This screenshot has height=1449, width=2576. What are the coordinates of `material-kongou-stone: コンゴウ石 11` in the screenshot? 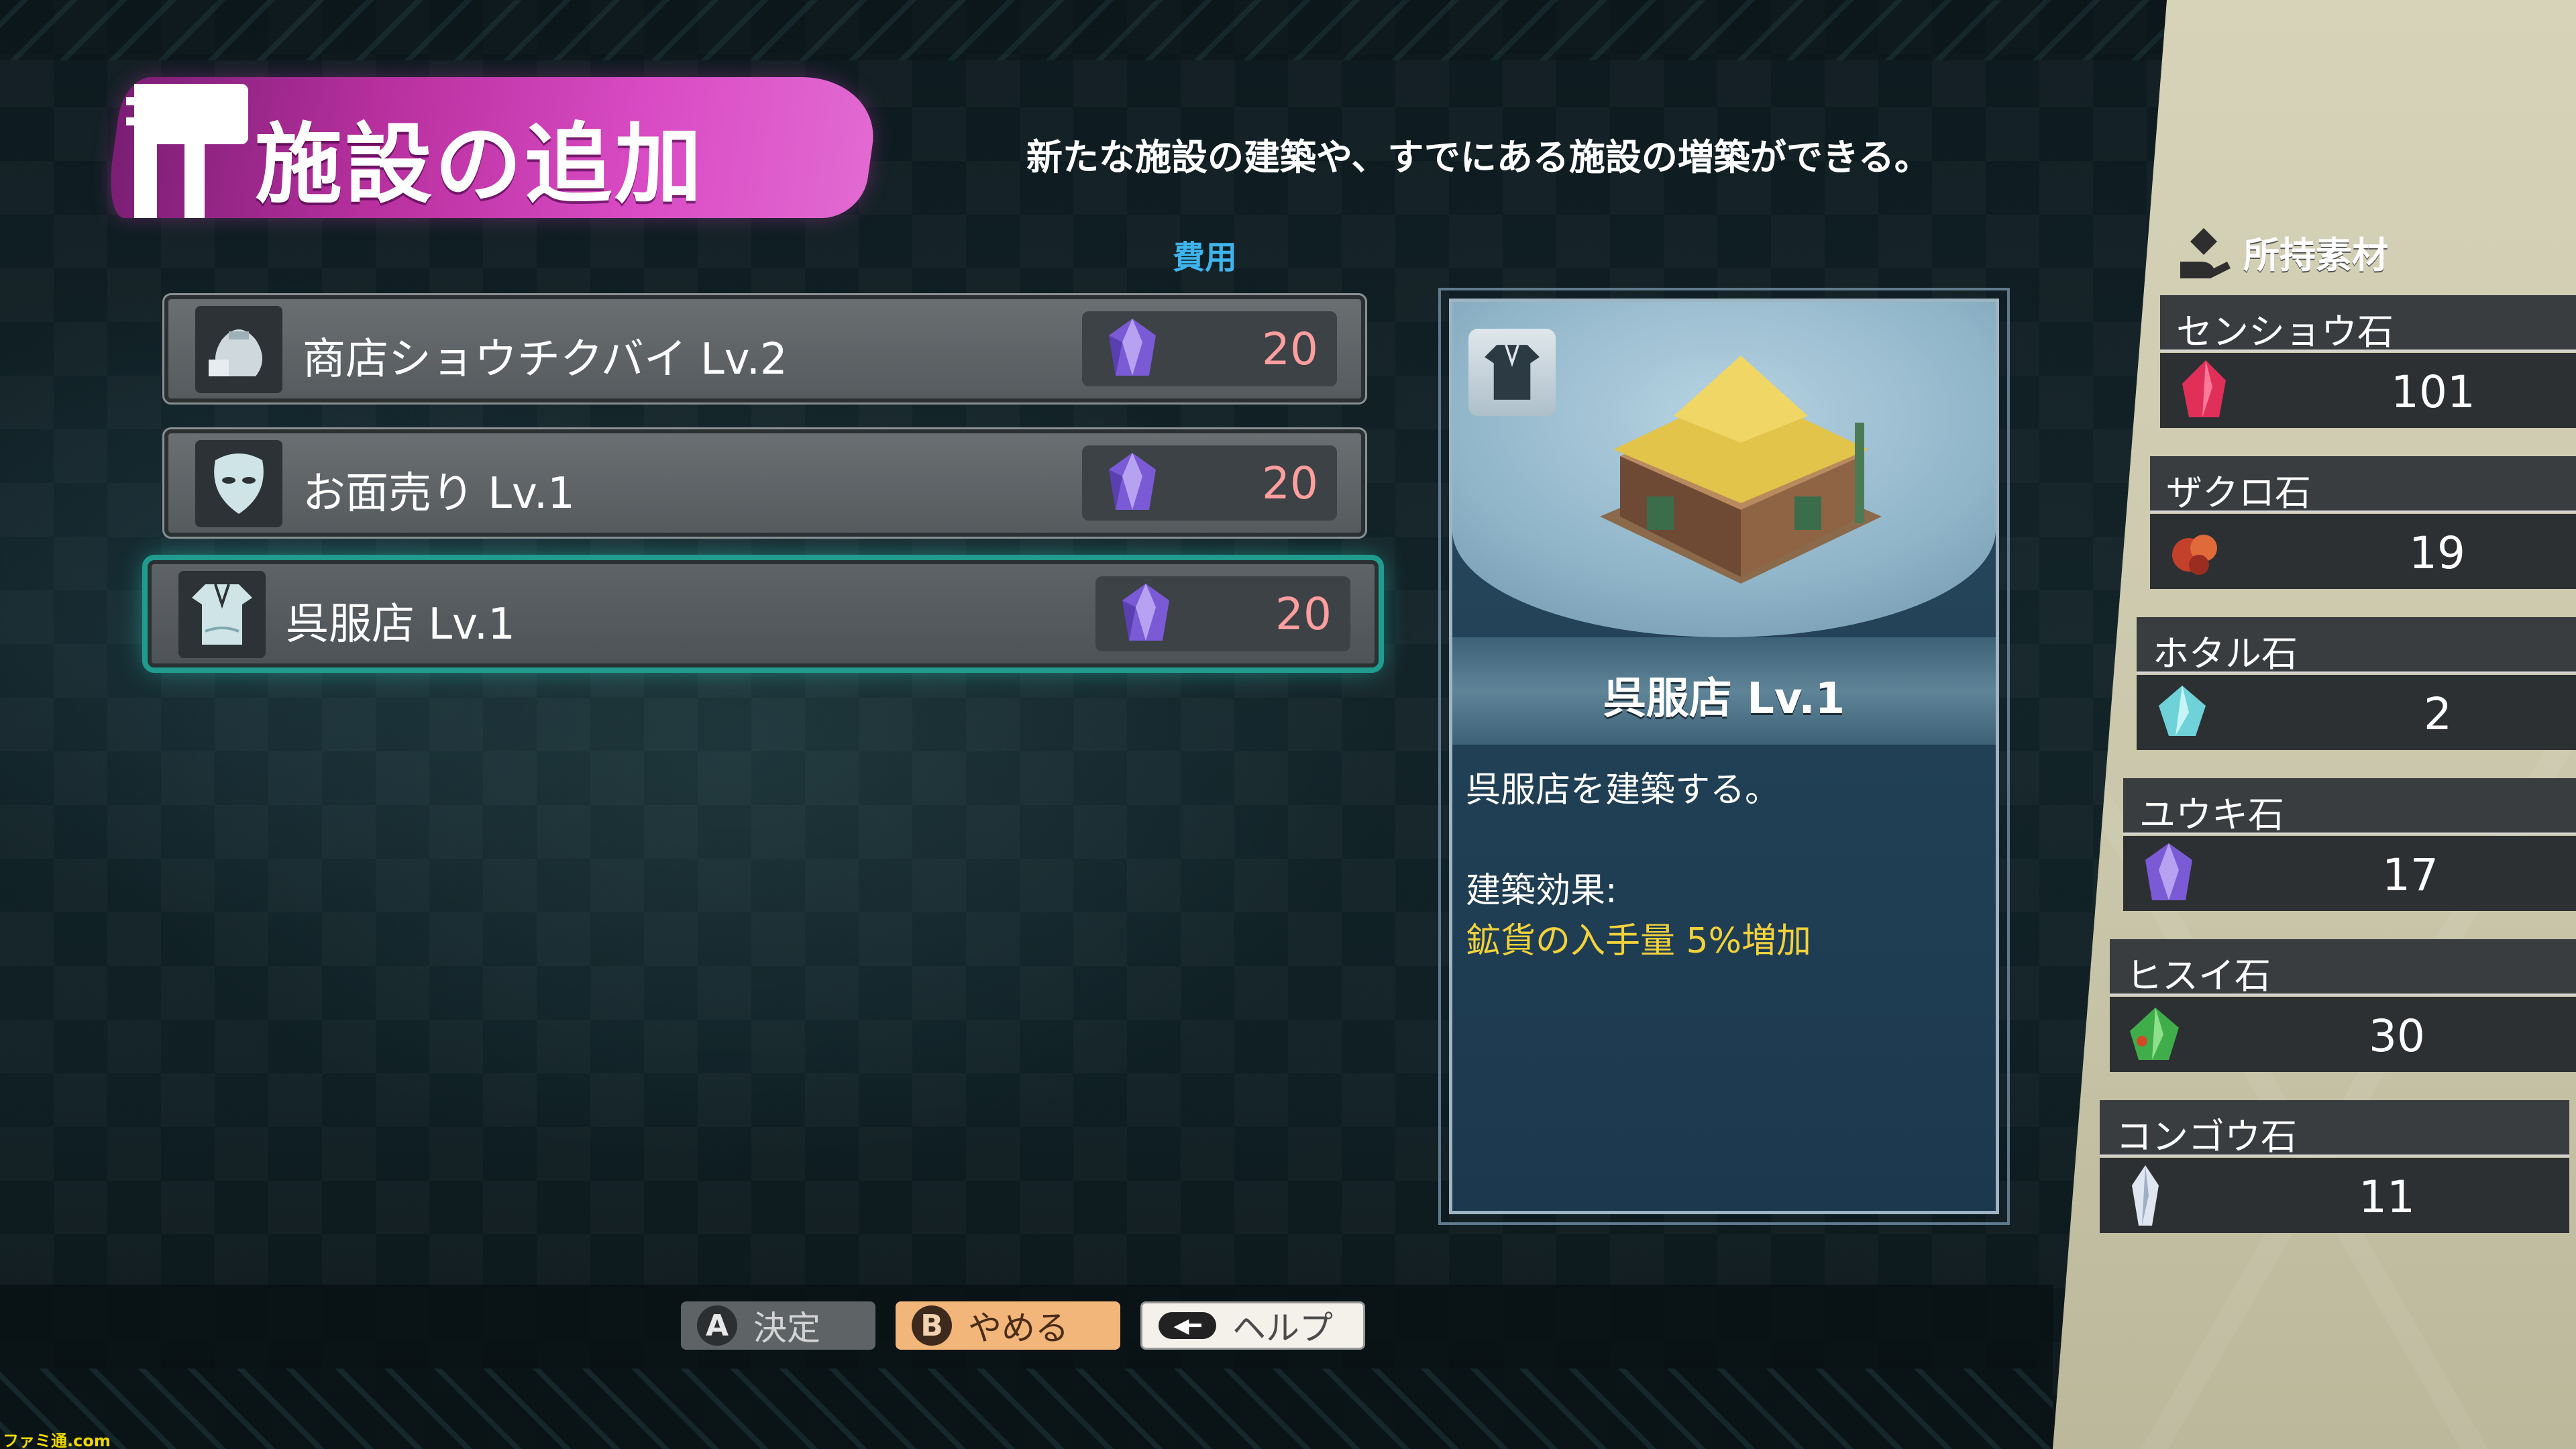 It's located at (2334, 1167).